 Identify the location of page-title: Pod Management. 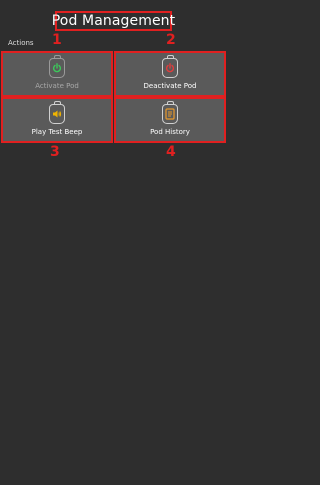
(113, 21).